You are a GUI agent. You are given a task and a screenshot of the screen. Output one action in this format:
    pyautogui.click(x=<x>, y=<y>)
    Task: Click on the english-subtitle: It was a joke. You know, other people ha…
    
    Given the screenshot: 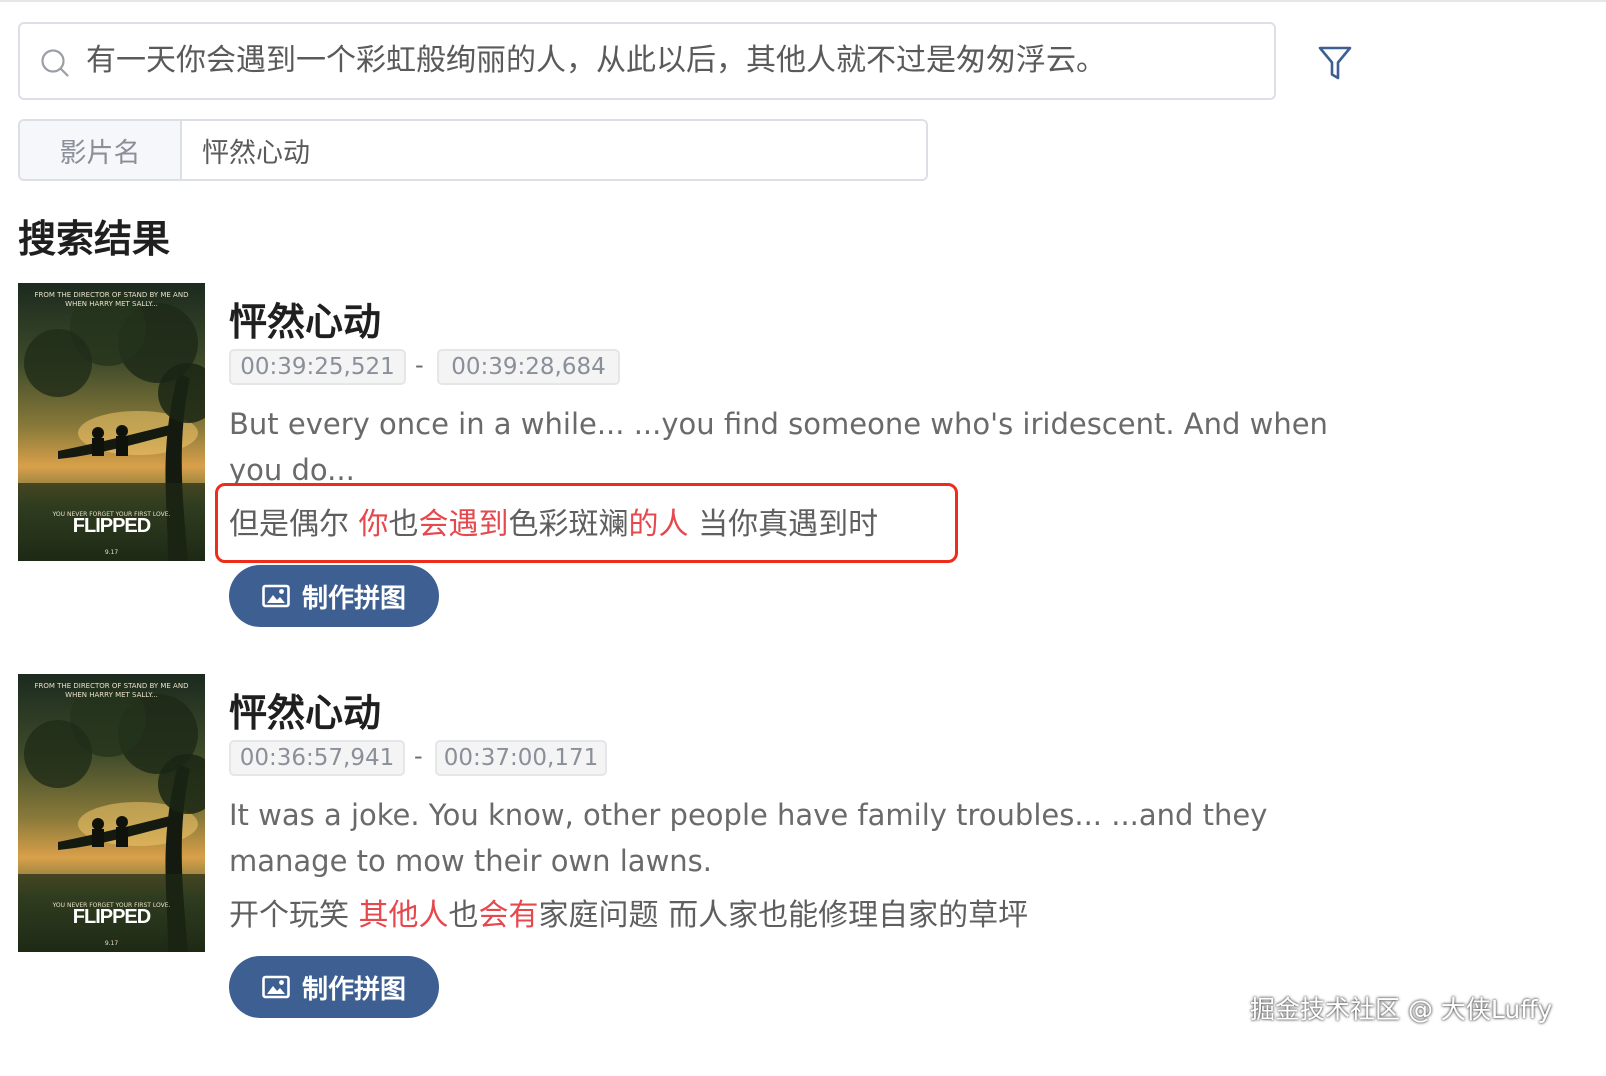 What is the action you would take?
    pyautogui.click(x=748, y=838)
    